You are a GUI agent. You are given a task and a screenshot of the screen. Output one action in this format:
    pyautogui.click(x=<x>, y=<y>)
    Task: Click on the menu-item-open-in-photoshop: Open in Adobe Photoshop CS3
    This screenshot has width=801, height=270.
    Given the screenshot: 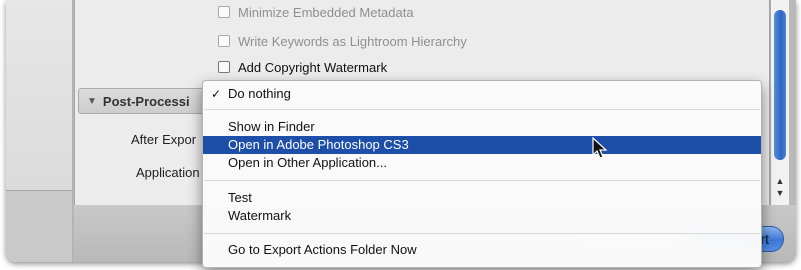 What is the action you would take?
    pyautogui.click(x=482, y=145)
    